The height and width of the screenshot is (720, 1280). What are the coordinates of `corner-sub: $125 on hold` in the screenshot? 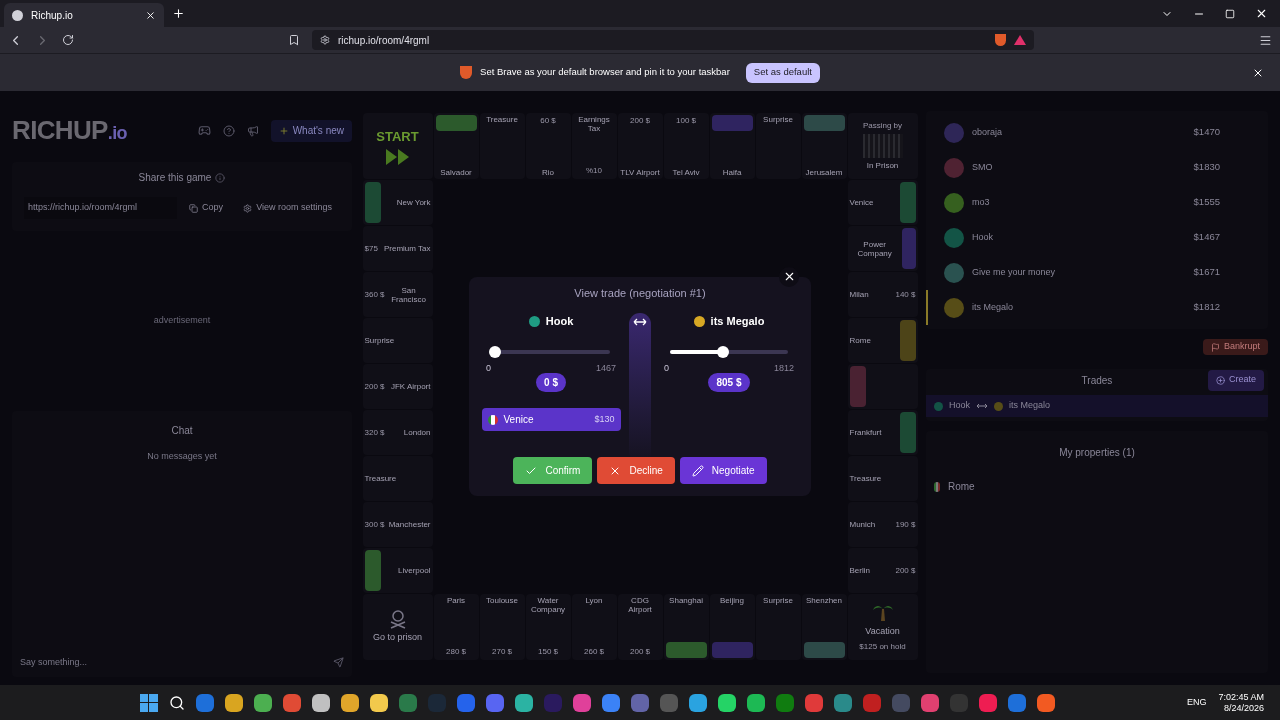 It's located at (882, 646).